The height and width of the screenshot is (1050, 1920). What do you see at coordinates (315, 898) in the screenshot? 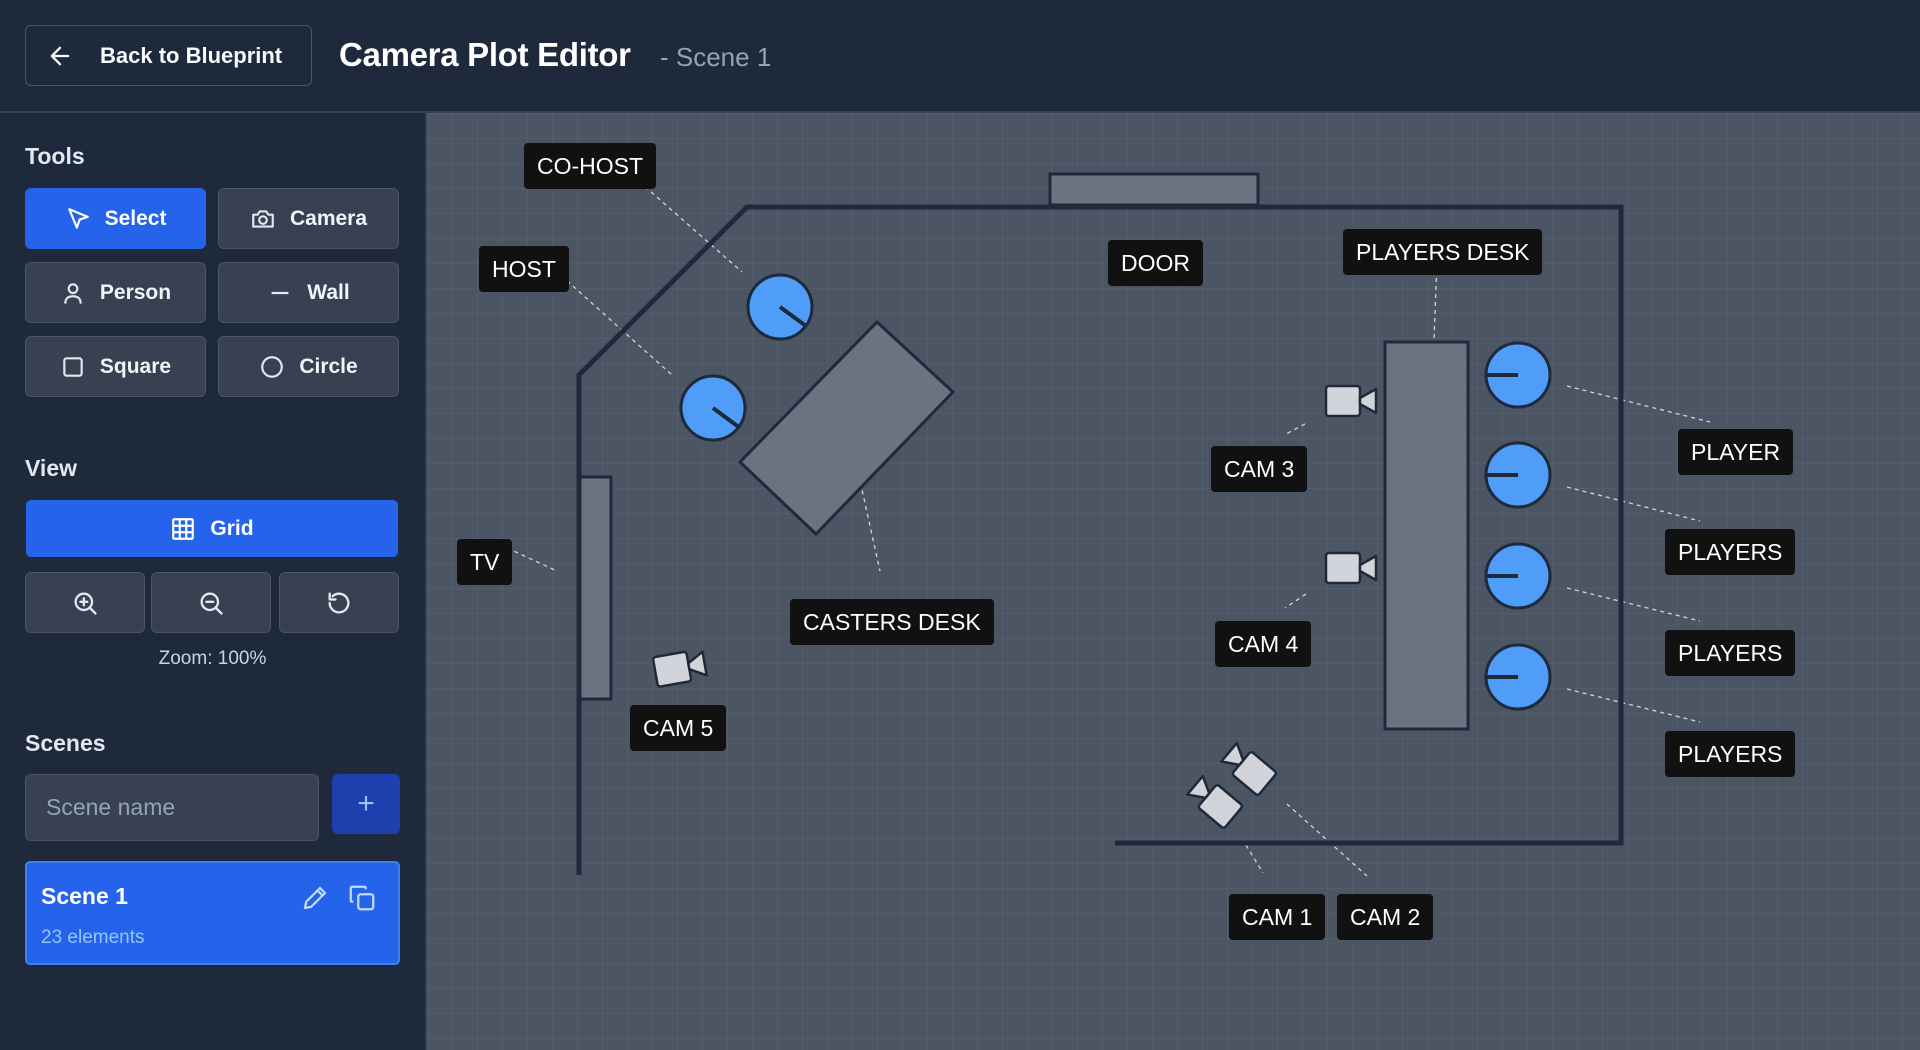
I see `edit-pencil-icon` at bounding box center [315, 898].